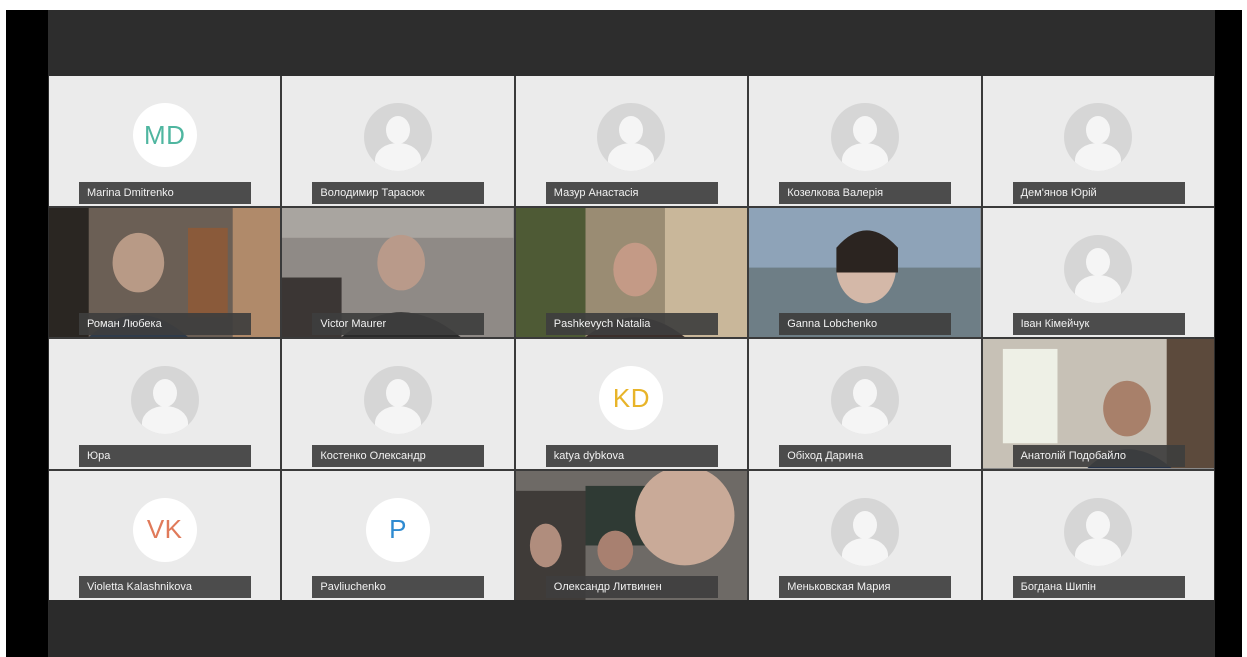  Describe the element at coordinates (865, 192) in the screenshot. I see `participant-name: Козелкова Валерія` at that location.